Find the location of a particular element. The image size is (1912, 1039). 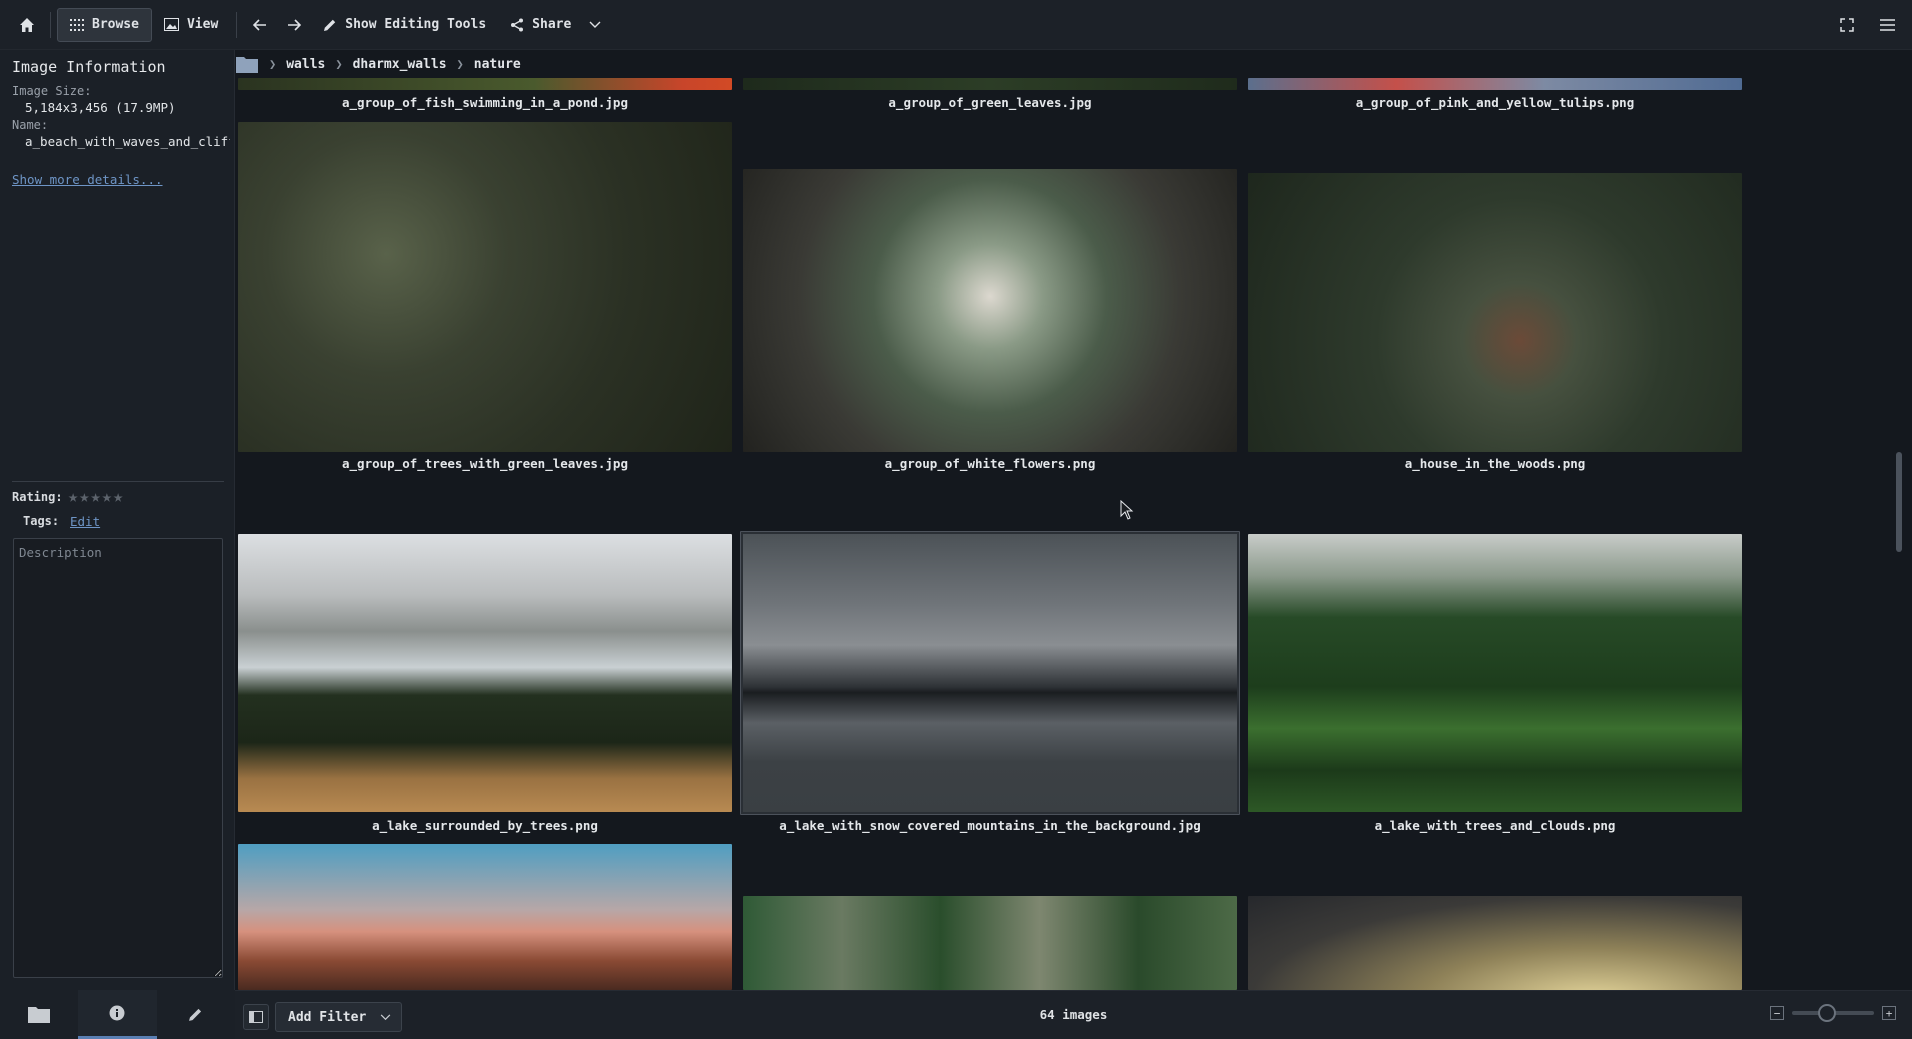

panel-title: Image Information is located at coordinates (89, 67).